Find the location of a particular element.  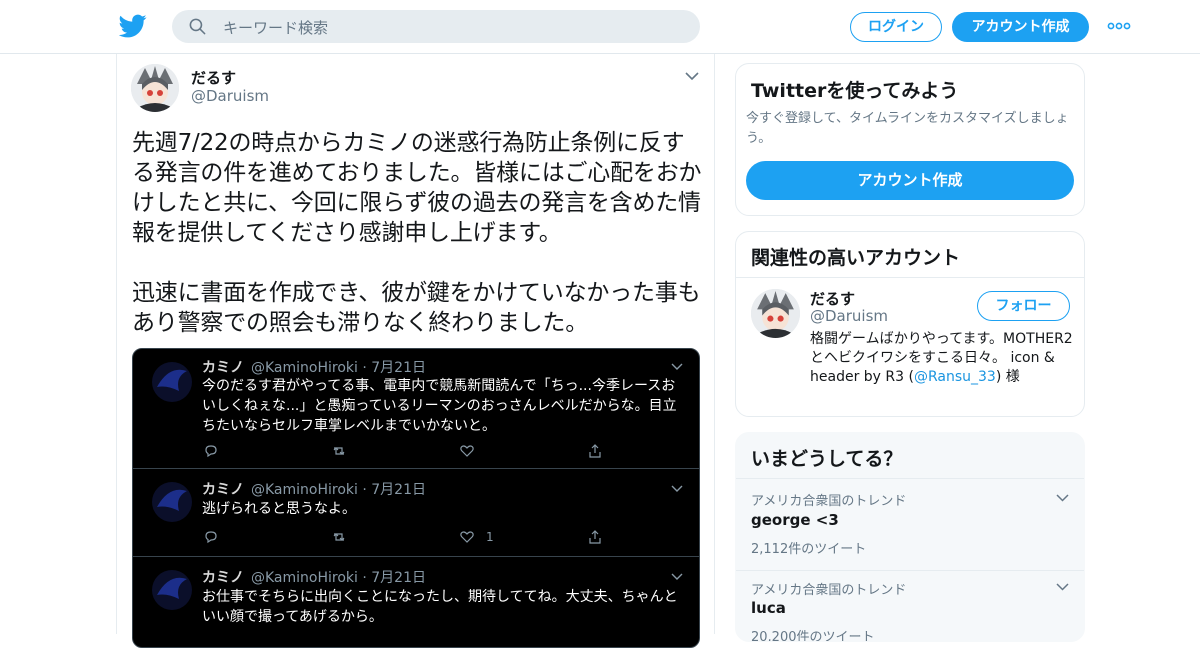

divider is located at coordinates (910, 277).